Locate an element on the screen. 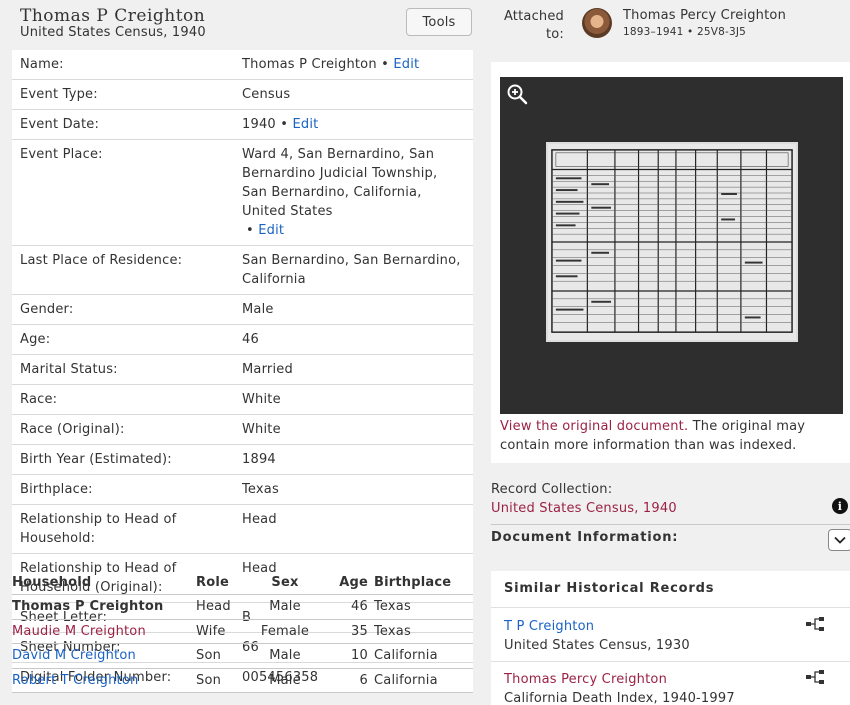 This screenshot has height=705, width=850. member-role: Head is located at coordinates (213, 607).